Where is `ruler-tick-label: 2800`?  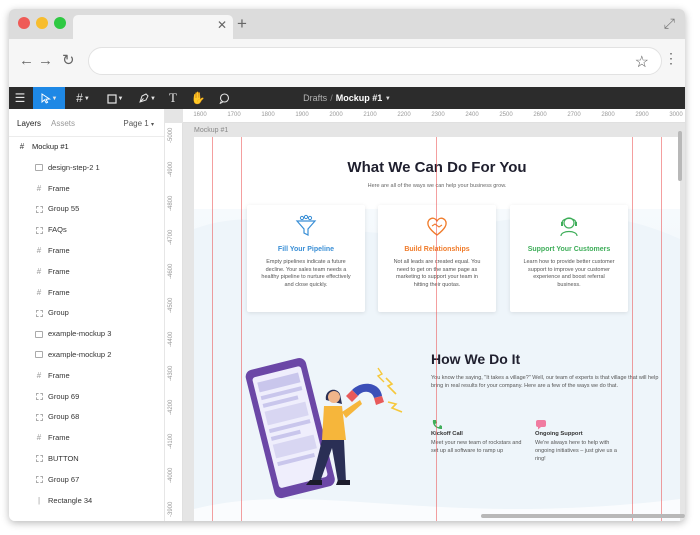
ruler-tick-label: 2800 is located at coordinates (608, 115).